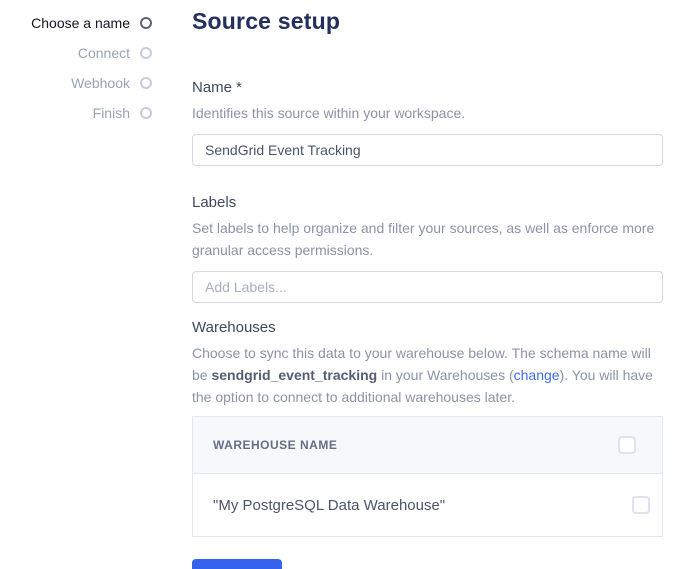 The image size is (692, 569). Describe the element at coordinates (76, 53) in the screenshot. I see `step-connect: Connect` at that location.